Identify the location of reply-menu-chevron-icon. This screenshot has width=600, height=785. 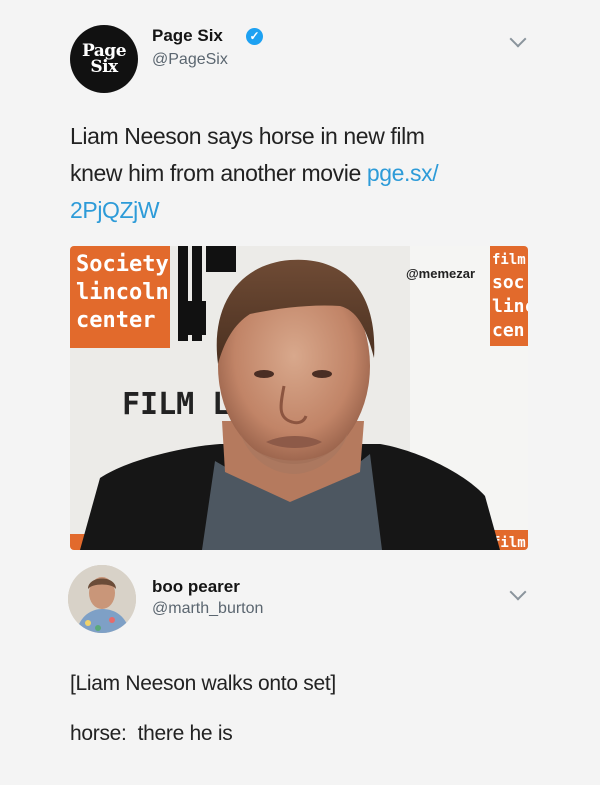
(518, 592).